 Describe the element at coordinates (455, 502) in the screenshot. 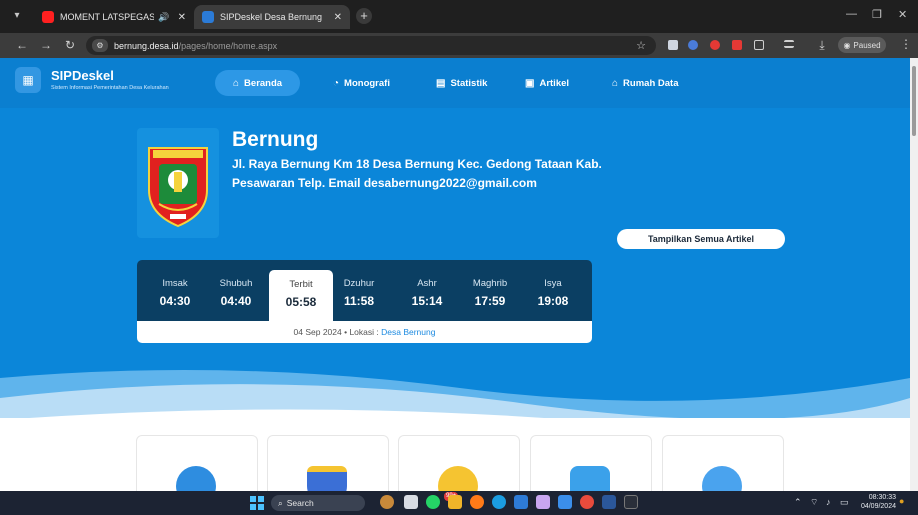

I see `file-explorer-icon` at that location.